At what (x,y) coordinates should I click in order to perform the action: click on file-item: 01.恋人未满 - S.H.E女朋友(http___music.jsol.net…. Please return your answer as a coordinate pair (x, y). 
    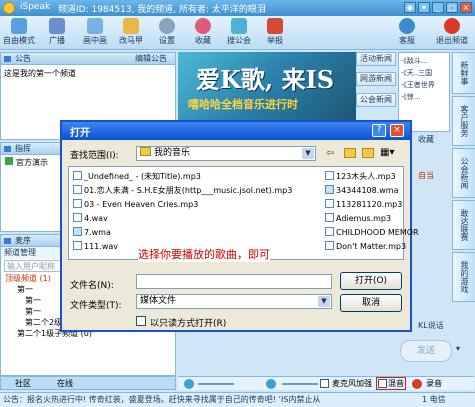
    Looking at the image, I should click on (182, 191).